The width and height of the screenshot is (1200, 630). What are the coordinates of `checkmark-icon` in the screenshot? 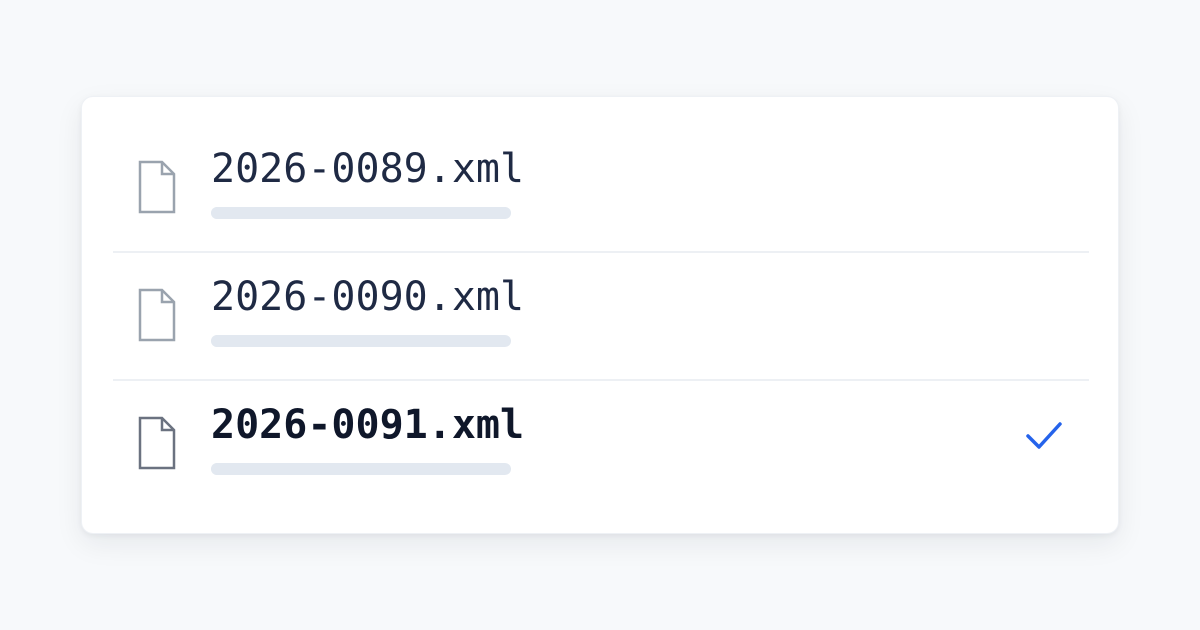 It's located at (1044, 435).